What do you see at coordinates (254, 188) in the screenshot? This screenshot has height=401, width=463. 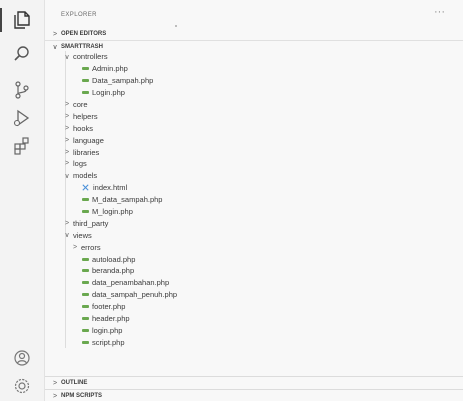 I see `file-item: index.html` at bounding box center [254, 188].